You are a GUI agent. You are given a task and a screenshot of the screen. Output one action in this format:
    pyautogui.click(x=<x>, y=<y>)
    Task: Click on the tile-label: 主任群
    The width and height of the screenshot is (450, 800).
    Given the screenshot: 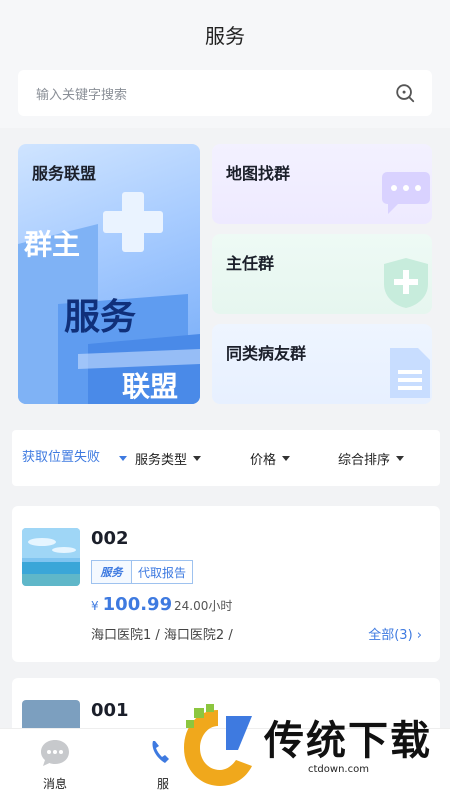 What is the action you would take?
    pyautogui.click(x=250, y=263)
    